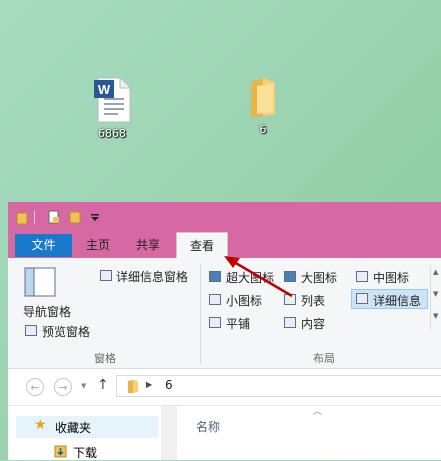 This screenshot has width=441, height=461. I want to click on annotation-arrow, so click(258, 277).